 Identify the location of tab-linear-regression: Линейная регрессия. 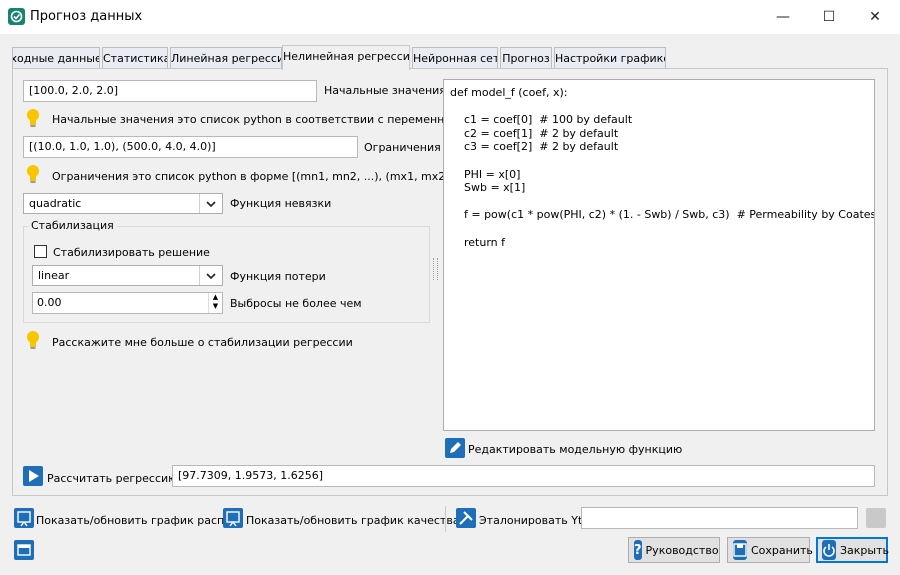
(226, 58).